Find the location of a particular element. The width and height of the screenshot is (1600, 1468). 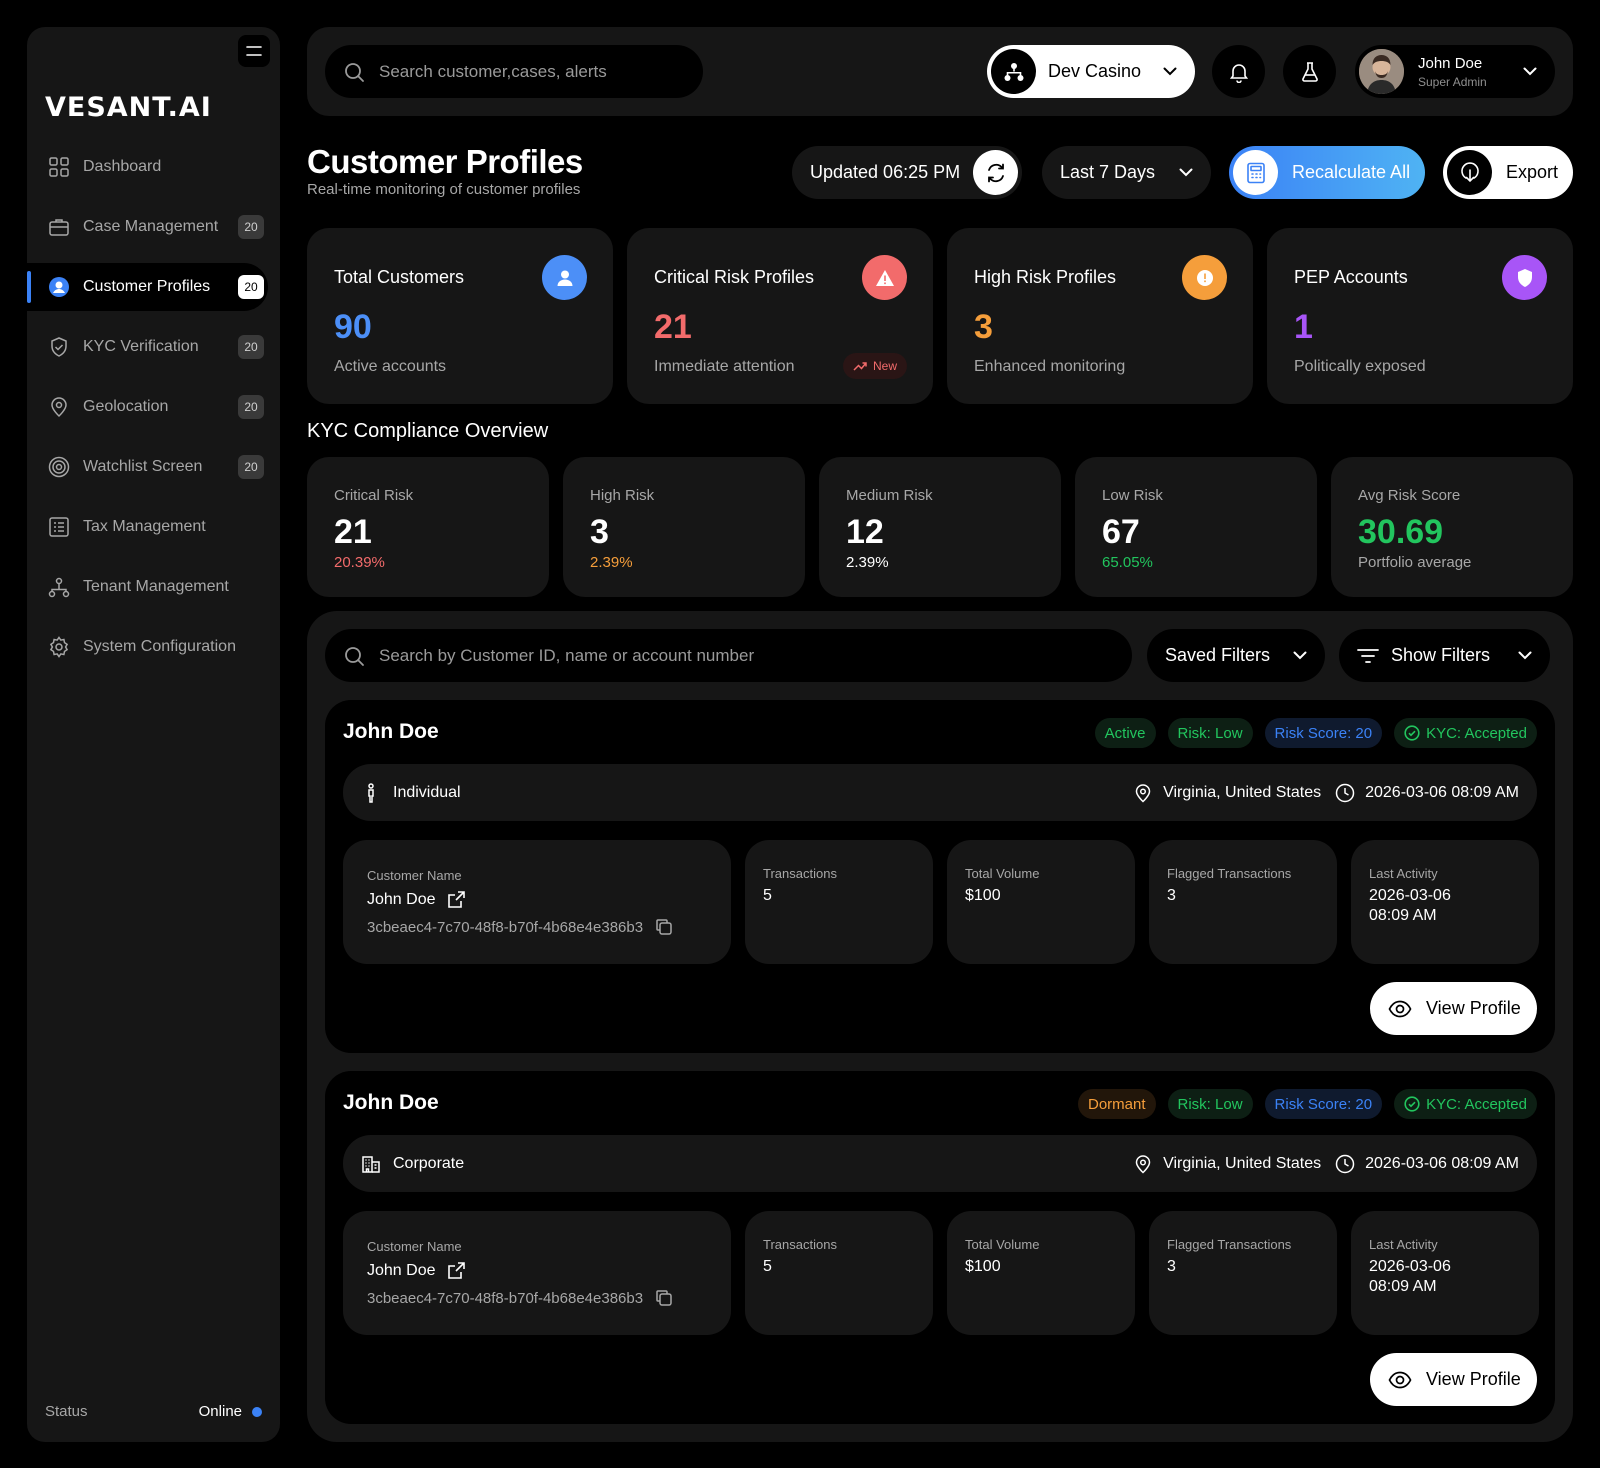

sidebar-item-system-configuration: System Configuration is located at coordinates (153, 647).